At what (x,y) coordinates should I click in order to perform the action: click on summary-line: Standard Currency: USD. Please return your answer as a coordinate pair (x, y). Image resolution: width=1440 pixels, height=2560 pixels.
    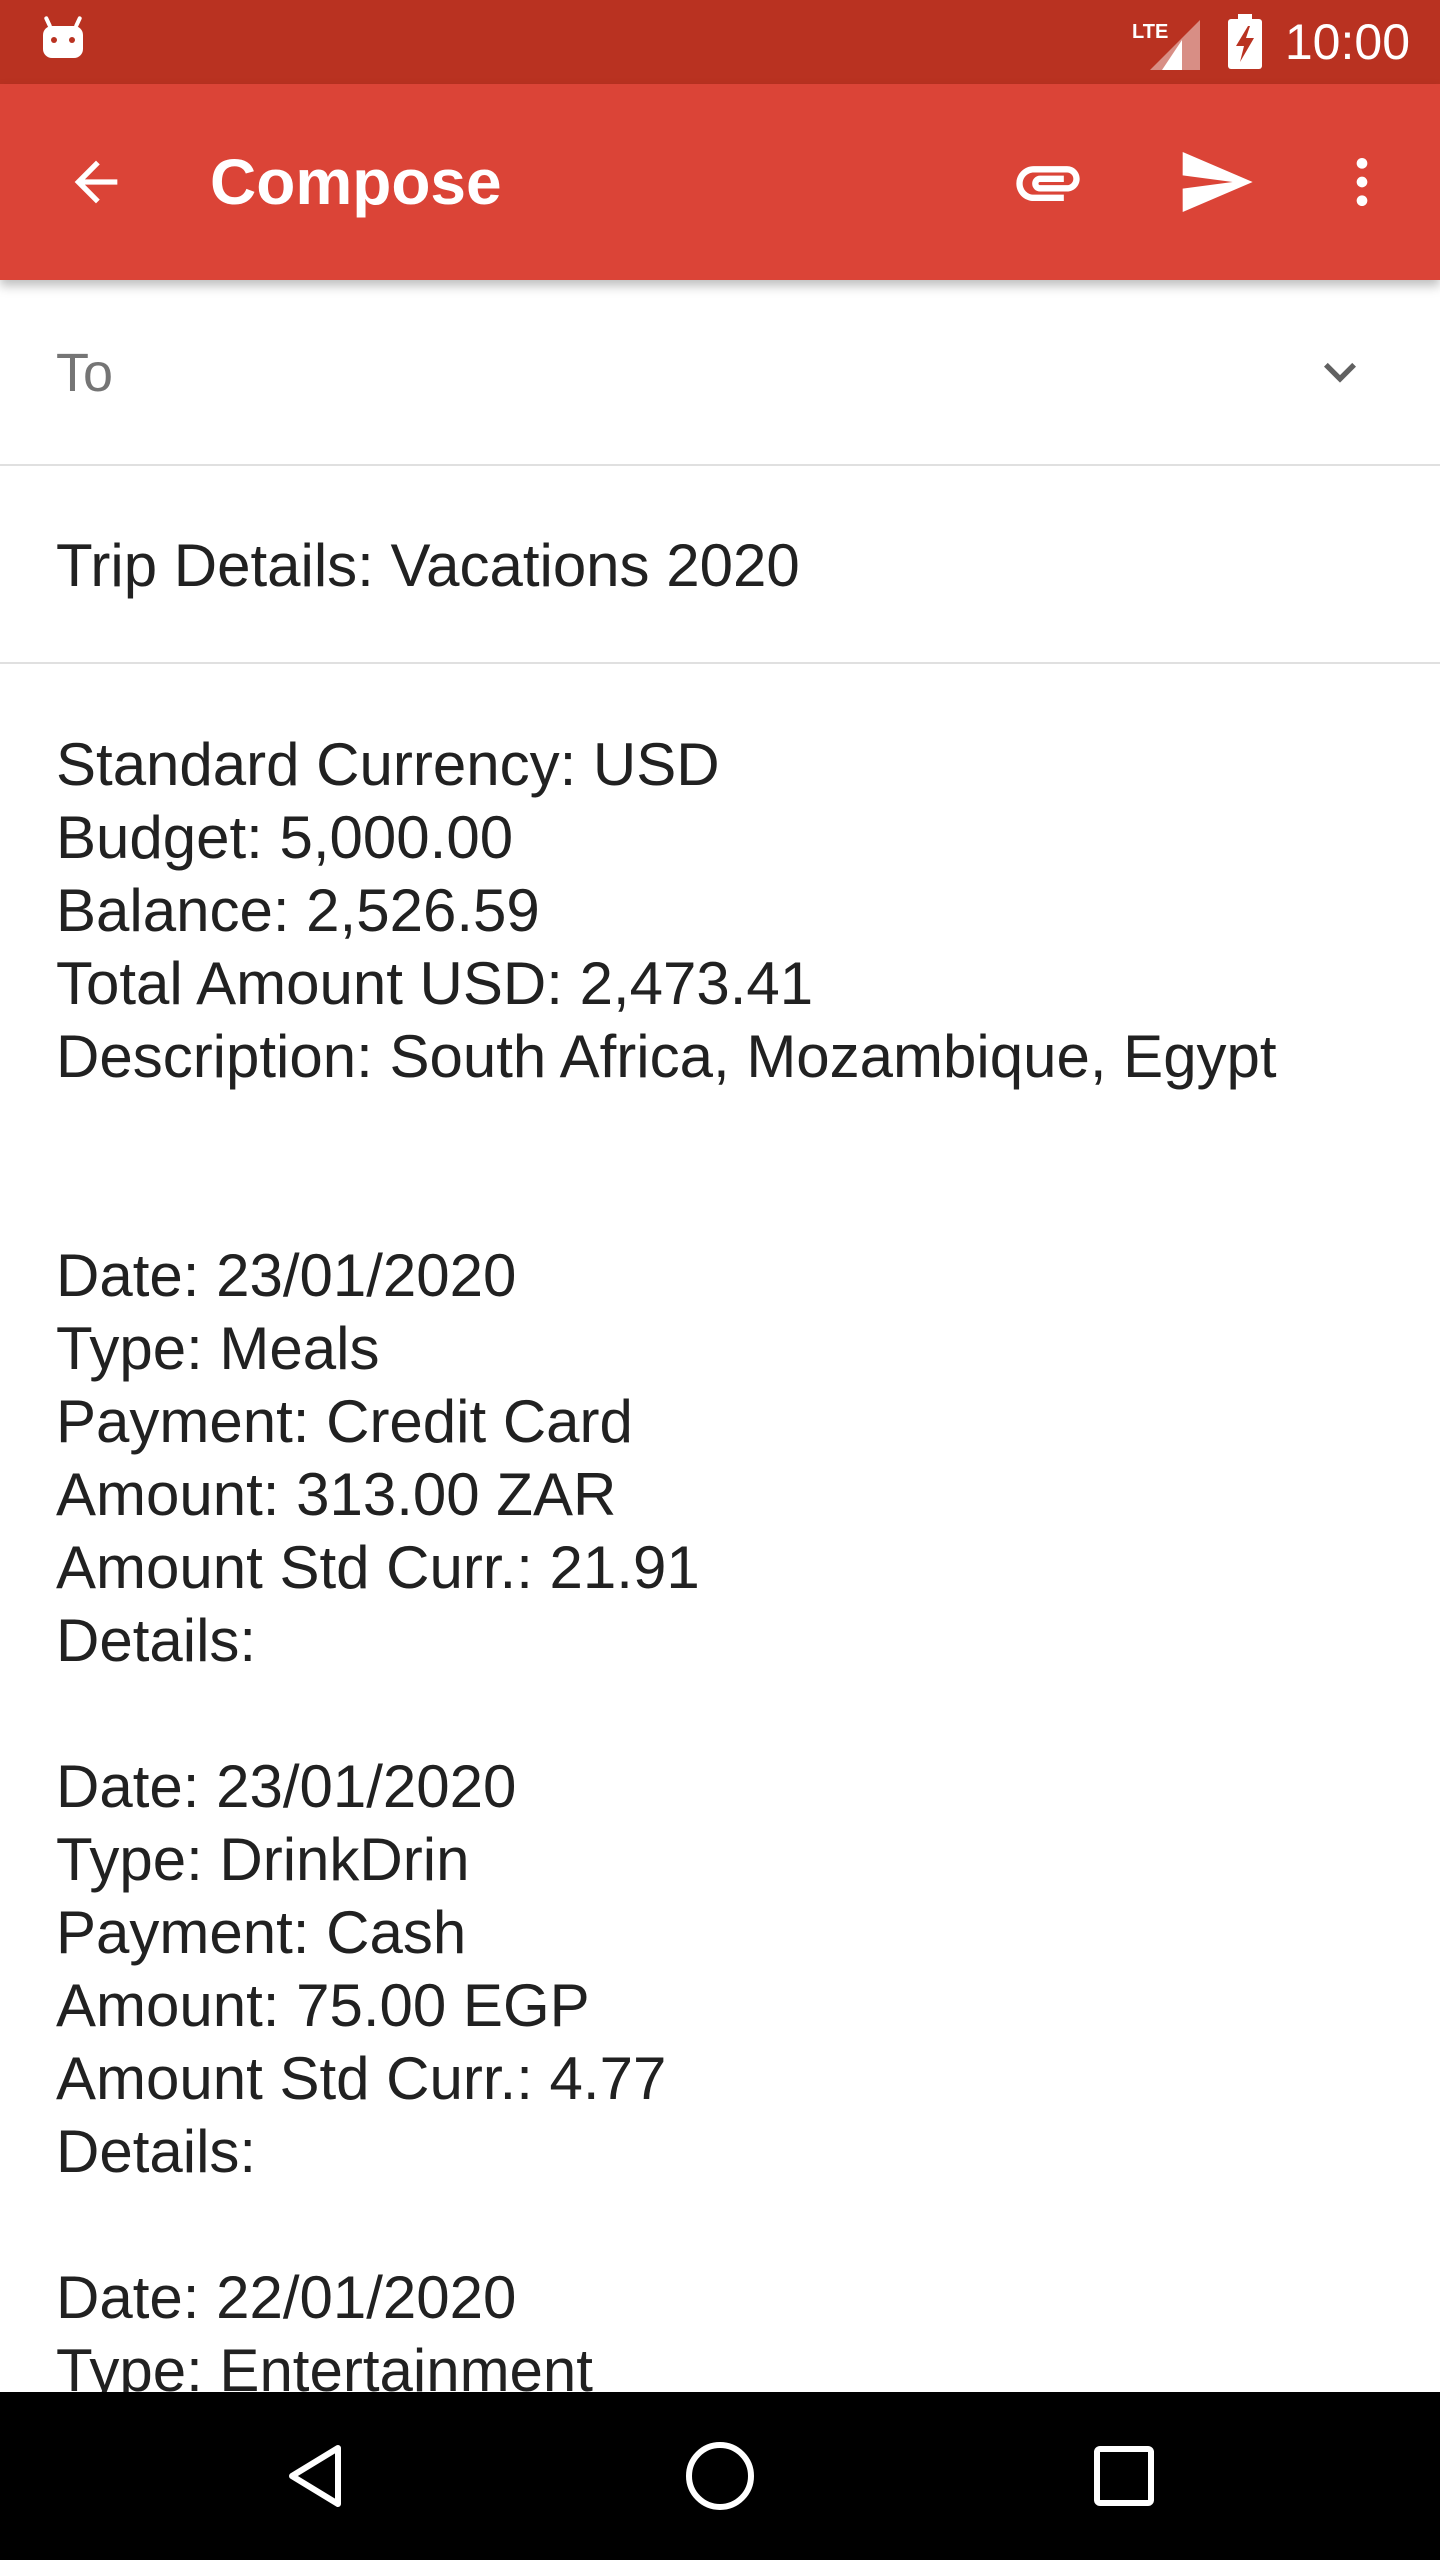
    Looking at the image, I should click on (388, 764).